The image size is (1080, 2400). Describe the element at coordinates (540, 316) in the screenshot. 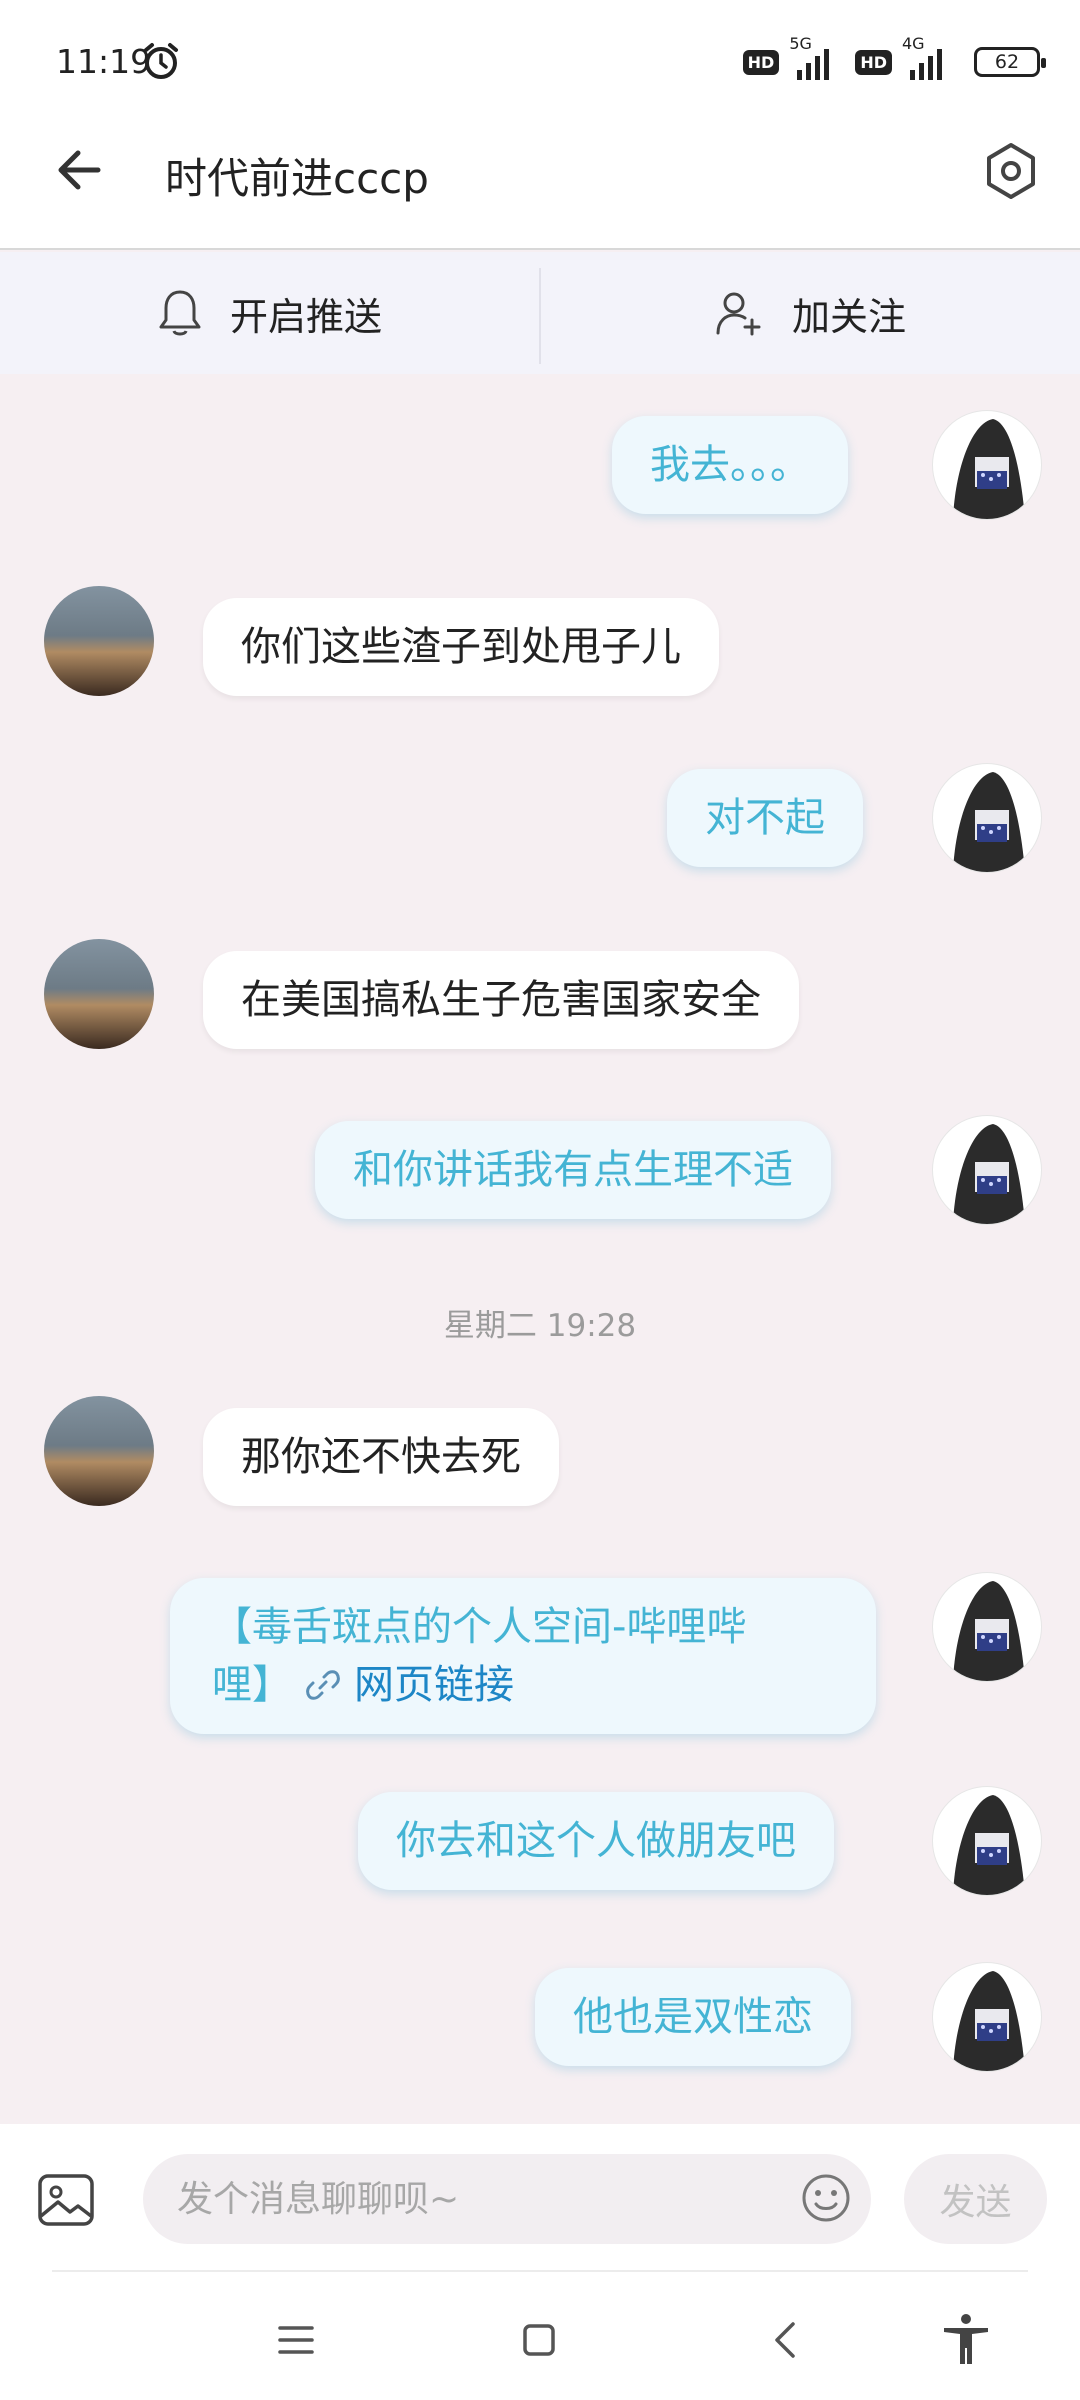

I see `action-divider` at that location.